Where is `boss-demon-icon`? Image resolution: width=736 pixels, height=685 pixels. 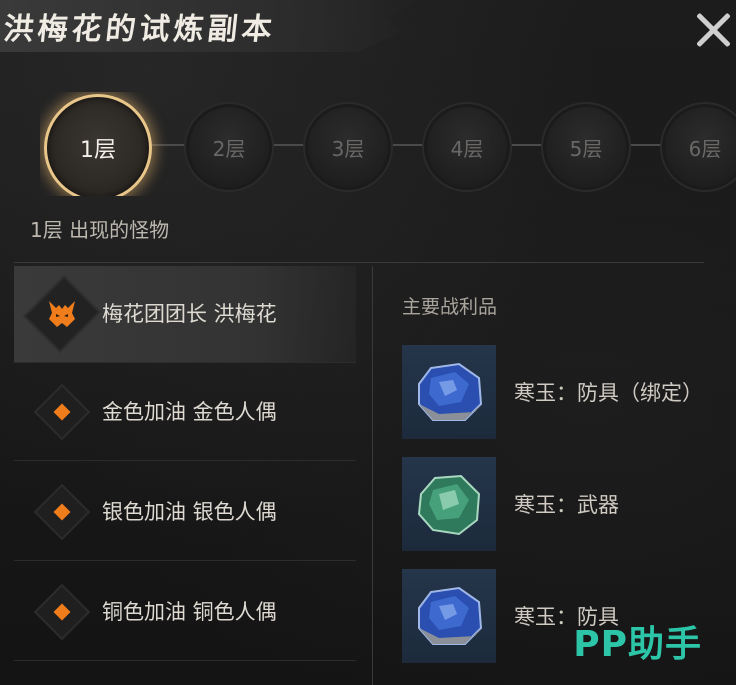 boss-demon-icon is located at coordinates (62, 314).